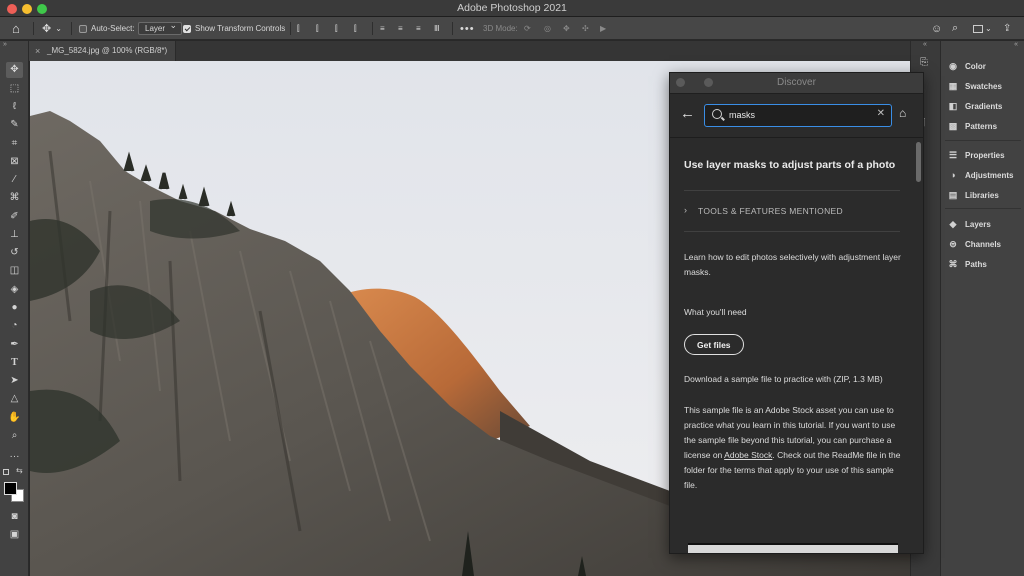  Describe the element at coordinates (14, 107) in the screenshot. I see `lasso-tool-icon: ℓ` at that location.